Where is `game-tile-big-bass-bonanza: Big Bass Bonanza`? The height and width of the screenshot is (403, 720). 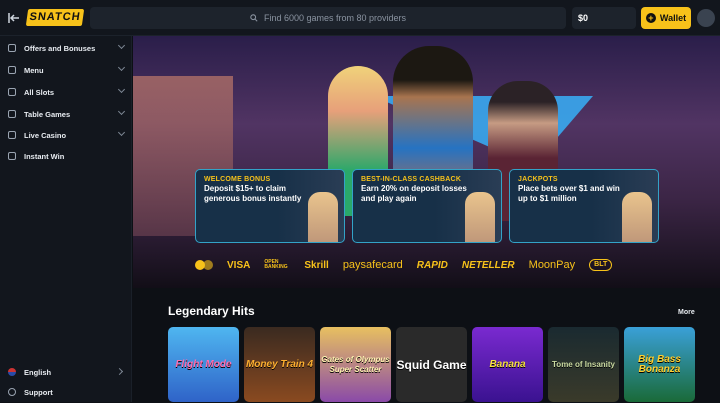 game-tile-big-bass-bonanza: Big Bass Bonanza is located at coordinates (659, 364).